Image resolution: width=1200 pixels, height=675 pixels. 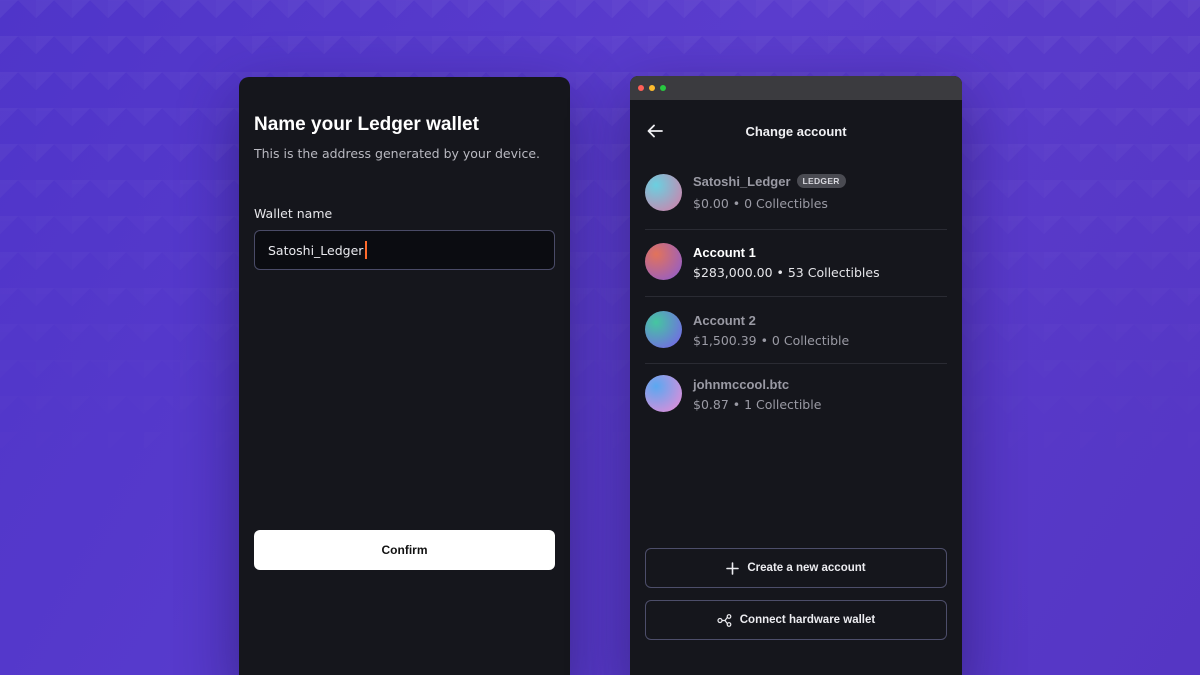 I want to click on minimize-window-dot, so click(x=652, y=88).